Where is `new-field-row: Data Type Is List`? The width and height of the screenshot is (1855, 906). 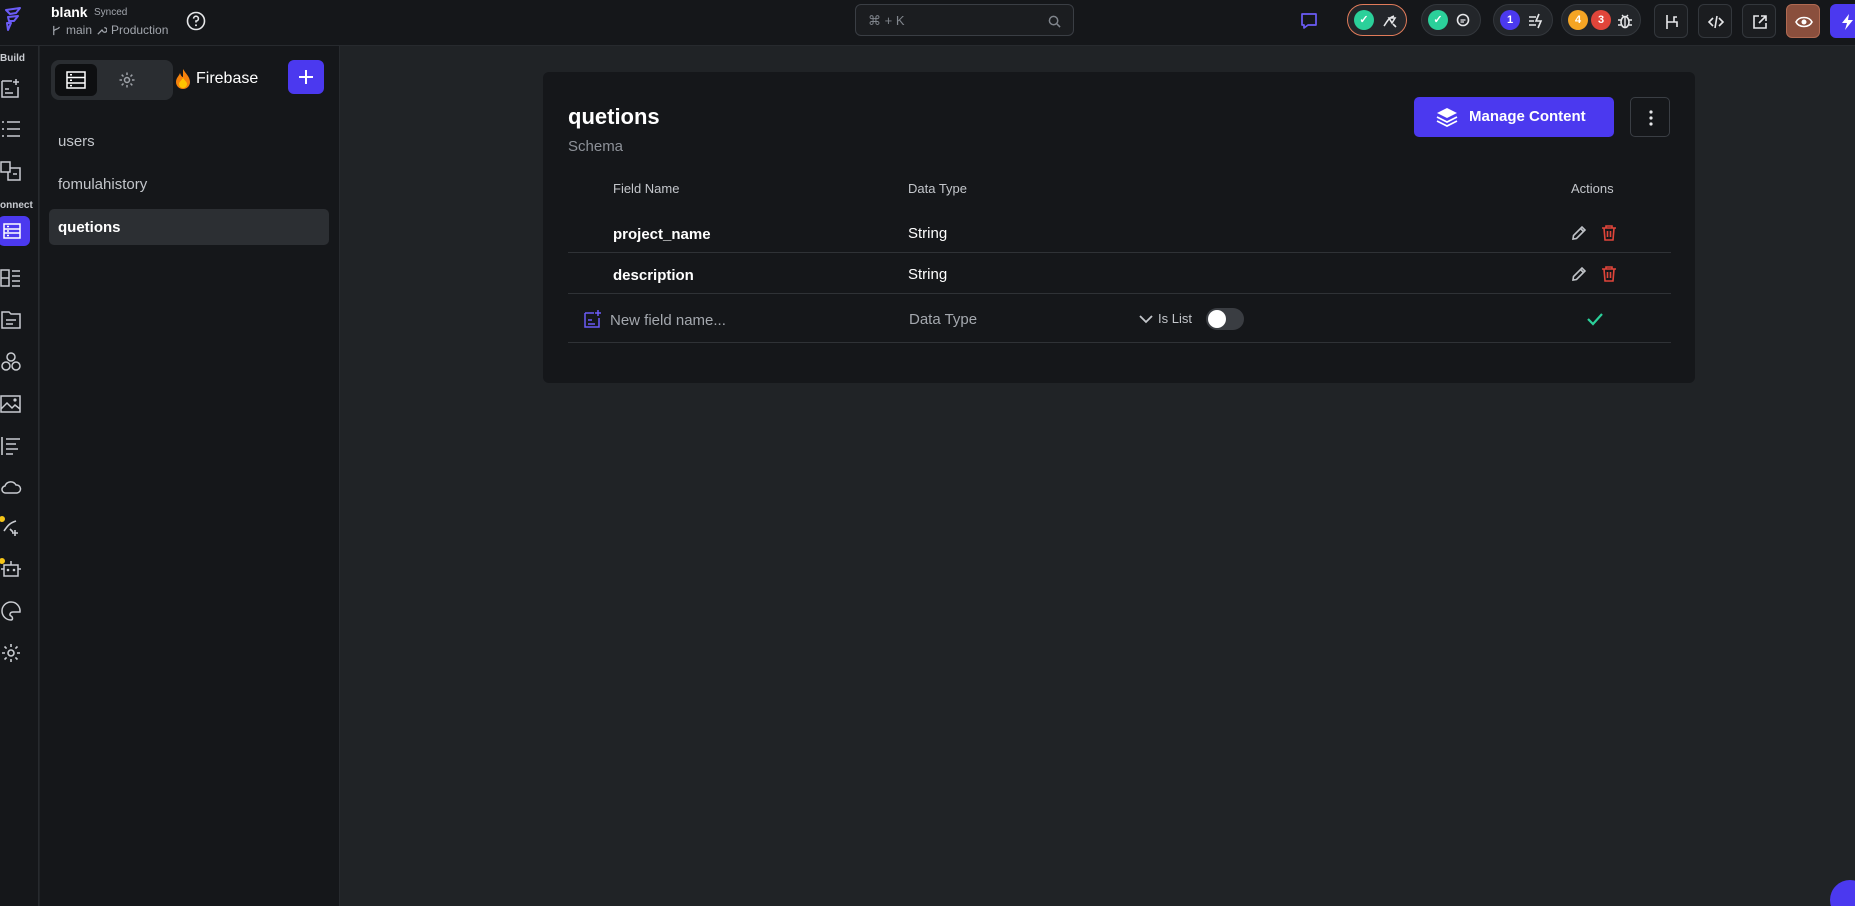 new-field-row: Data Type Is List is located at coordinates (1119, 319).